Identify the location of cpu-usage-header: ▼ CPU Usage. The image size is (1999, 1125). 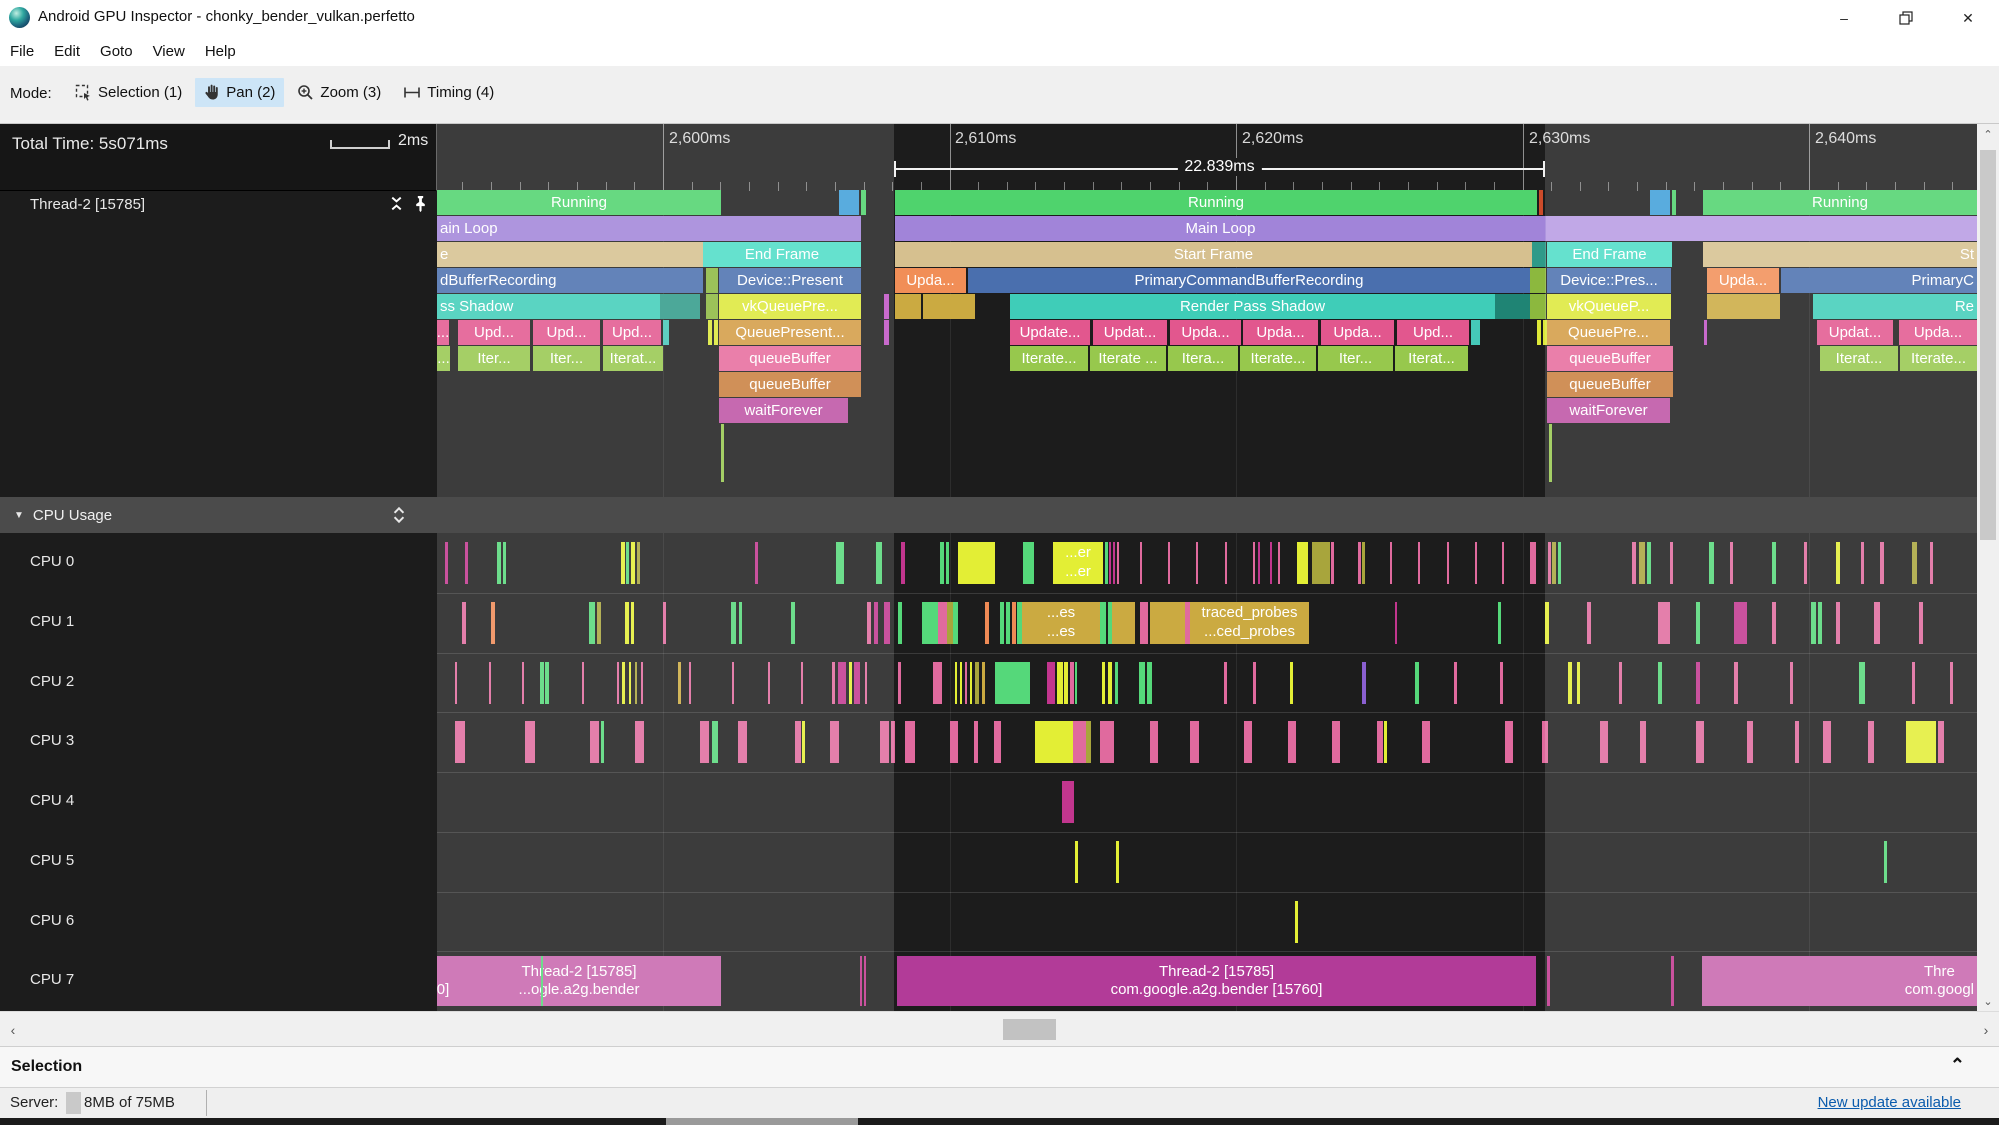
(988, 515).